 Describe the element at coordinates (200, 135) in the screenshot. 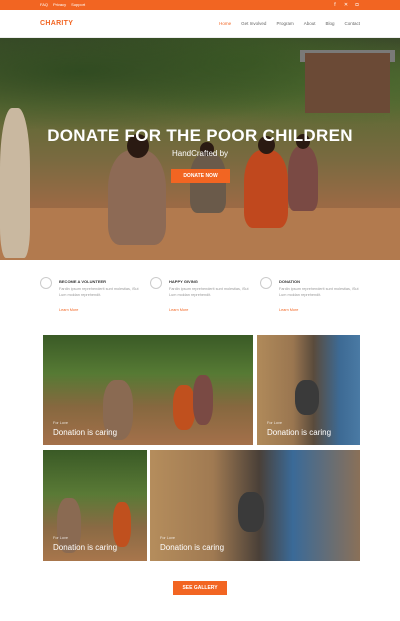

I see `hero-title: DONATE FOR THE POOR CHILDREN` at that location.